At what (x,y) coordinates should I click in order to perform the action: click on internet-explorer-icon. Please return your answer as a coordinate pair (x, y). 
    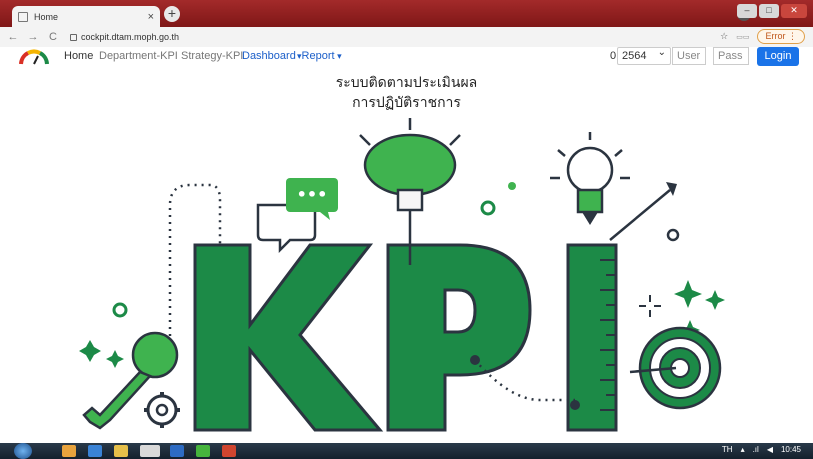
    Looking at the image, I should click on (95, 451).